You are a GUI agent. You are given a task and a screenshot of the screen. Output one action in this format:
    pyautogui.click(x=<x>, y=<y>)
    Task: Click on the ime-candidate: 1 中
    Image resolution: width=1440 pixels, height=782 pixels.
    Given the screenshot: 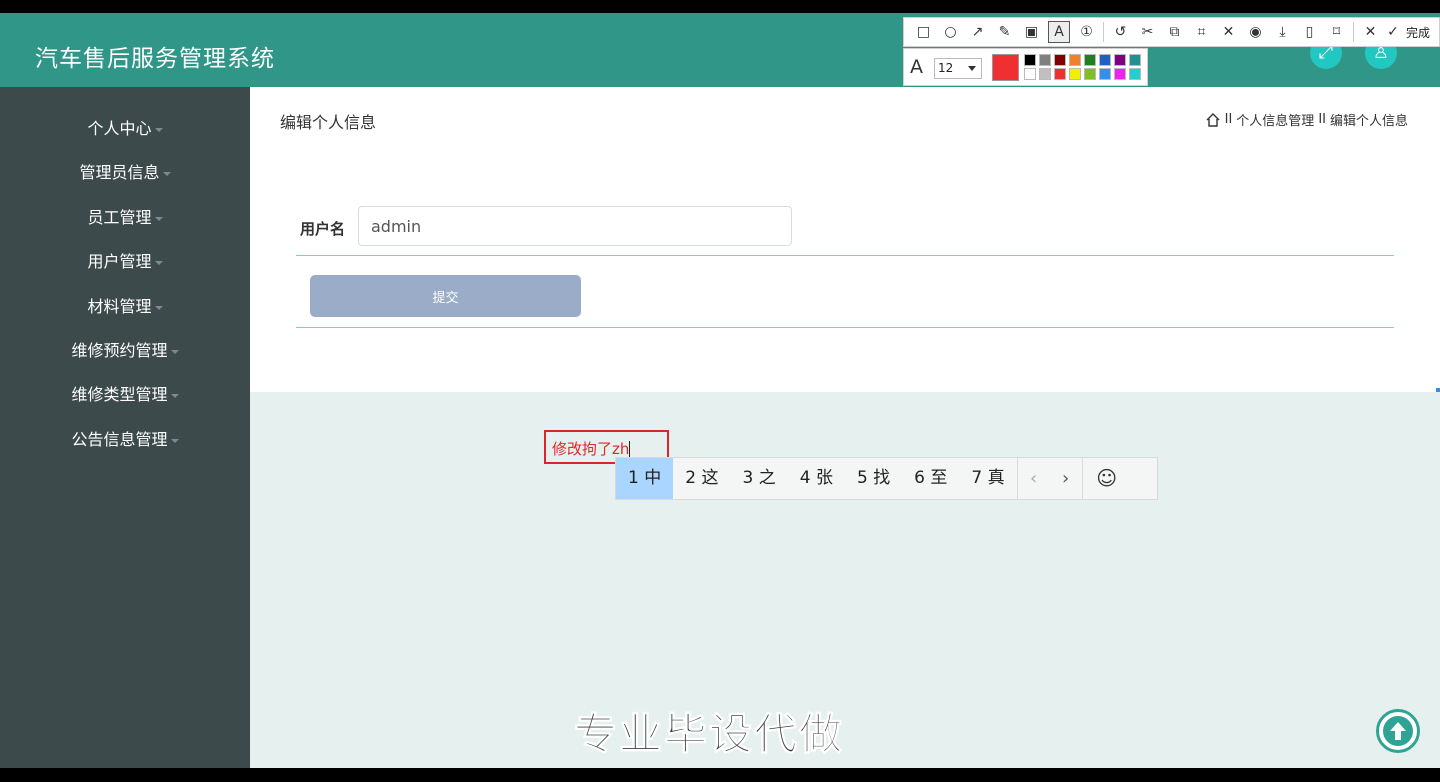 What is the action you would take?
    pyautogui.click(x=645, y=478)
    